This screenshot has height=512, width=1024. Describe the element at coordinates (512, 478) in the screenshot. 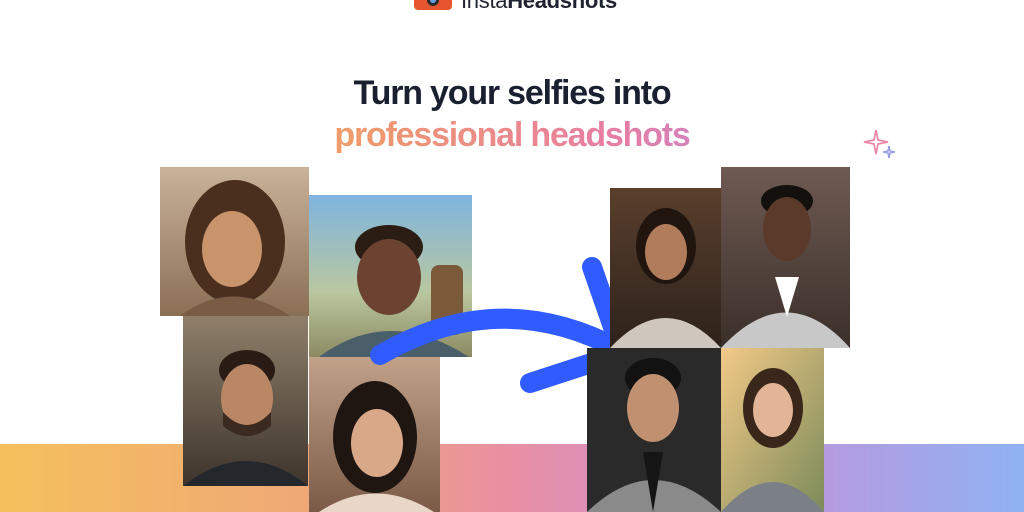

I see `bottom-gradient-band` at that location.